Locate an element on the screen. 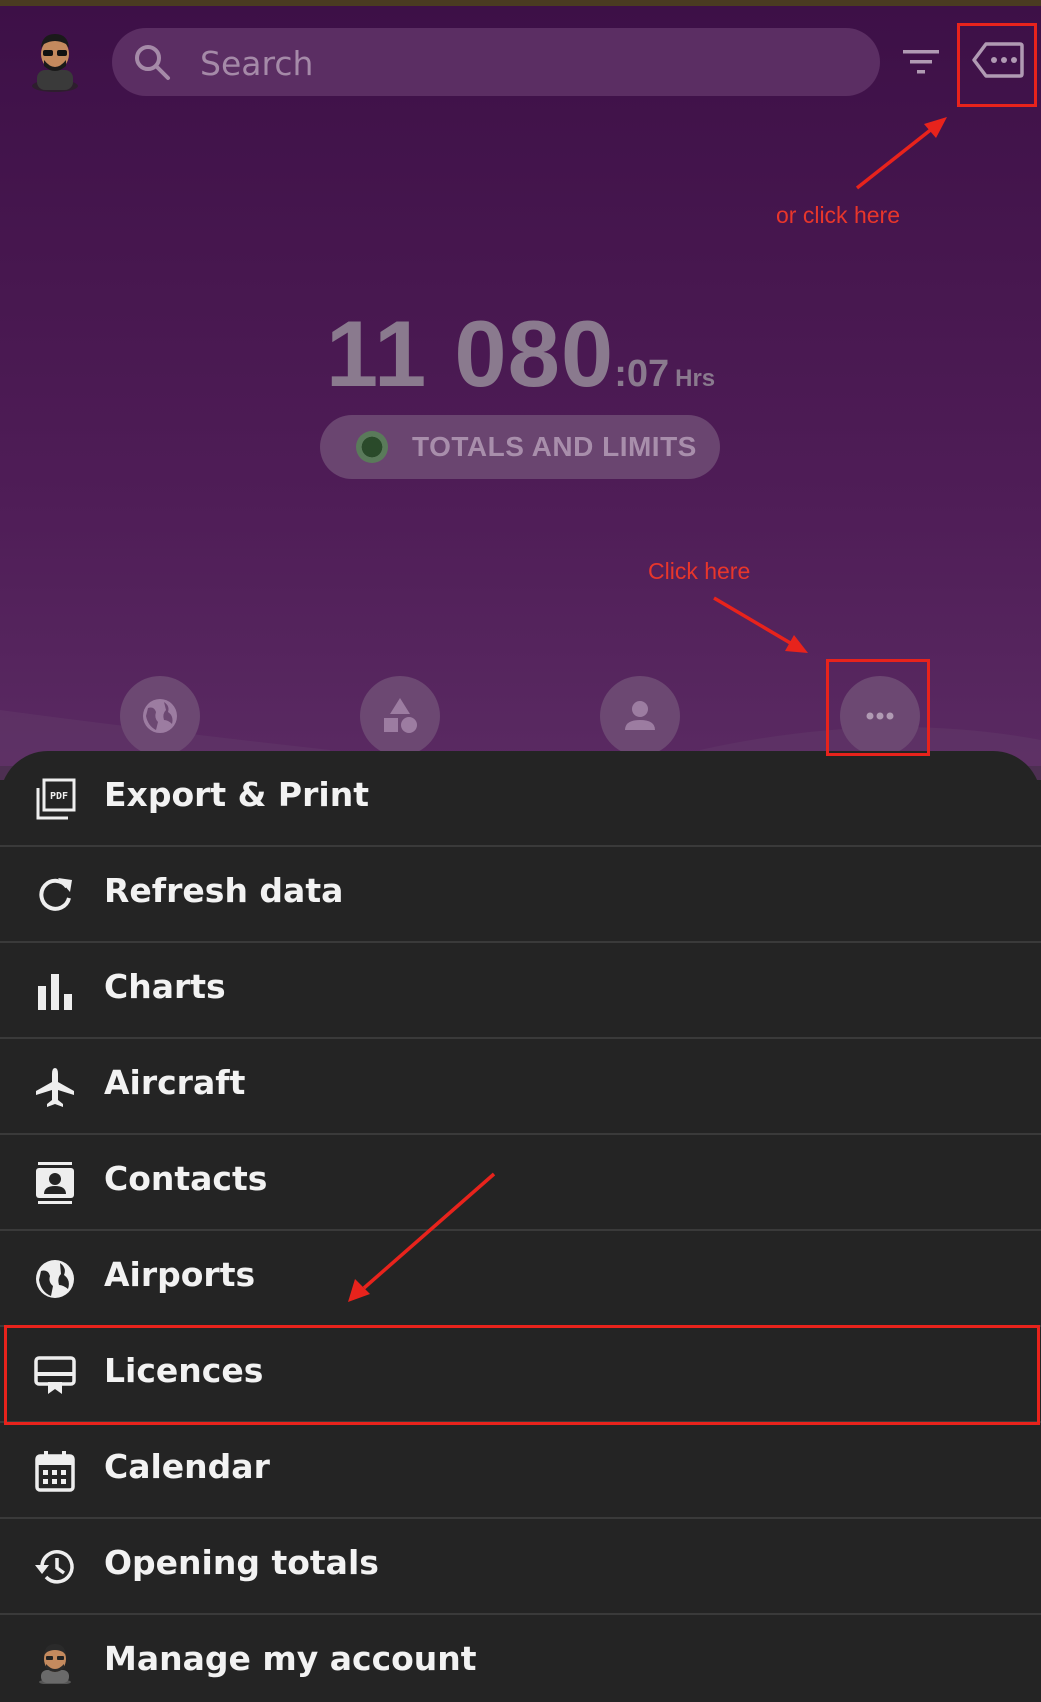 This screenshot has width=1041, height=1702. menu-item-label: Charts is located at coordinates (165, 986).